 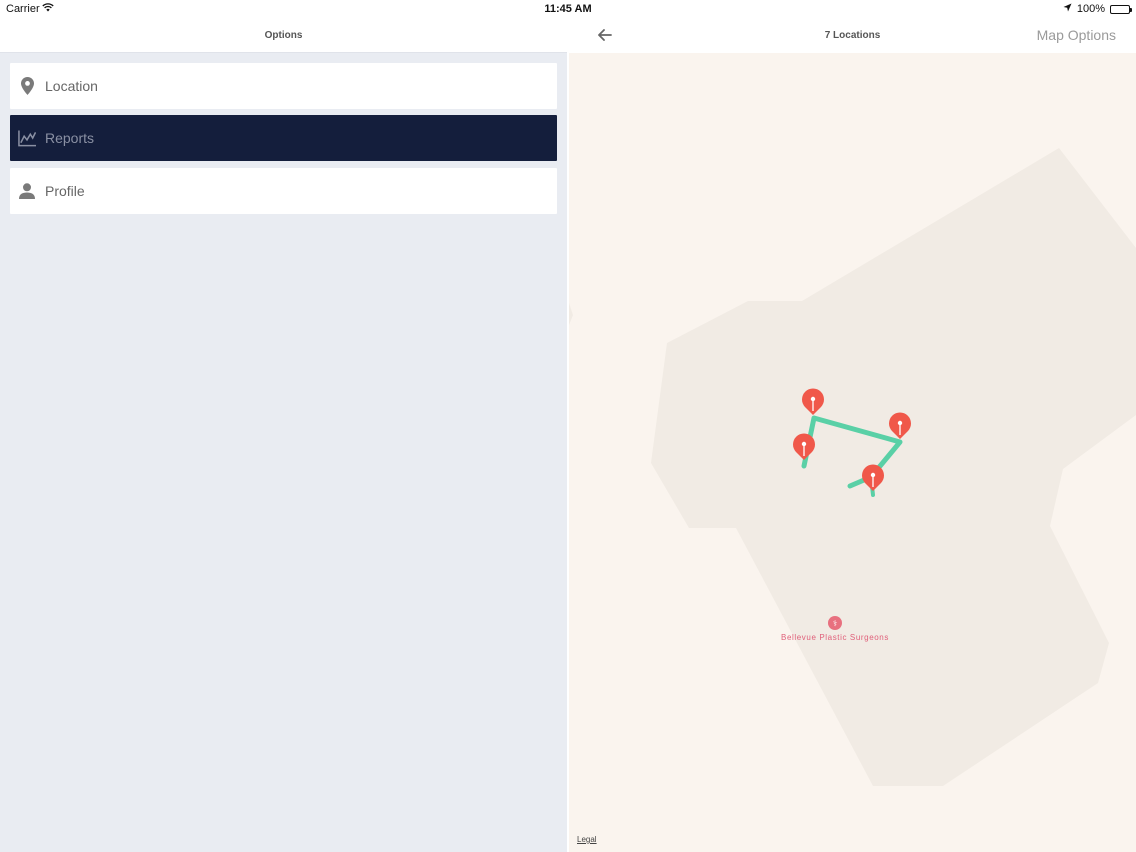 What do you see at coordinates (27, 86) in the screenshot?
I see `map-pin-icon` at bounding box center [27, 86].